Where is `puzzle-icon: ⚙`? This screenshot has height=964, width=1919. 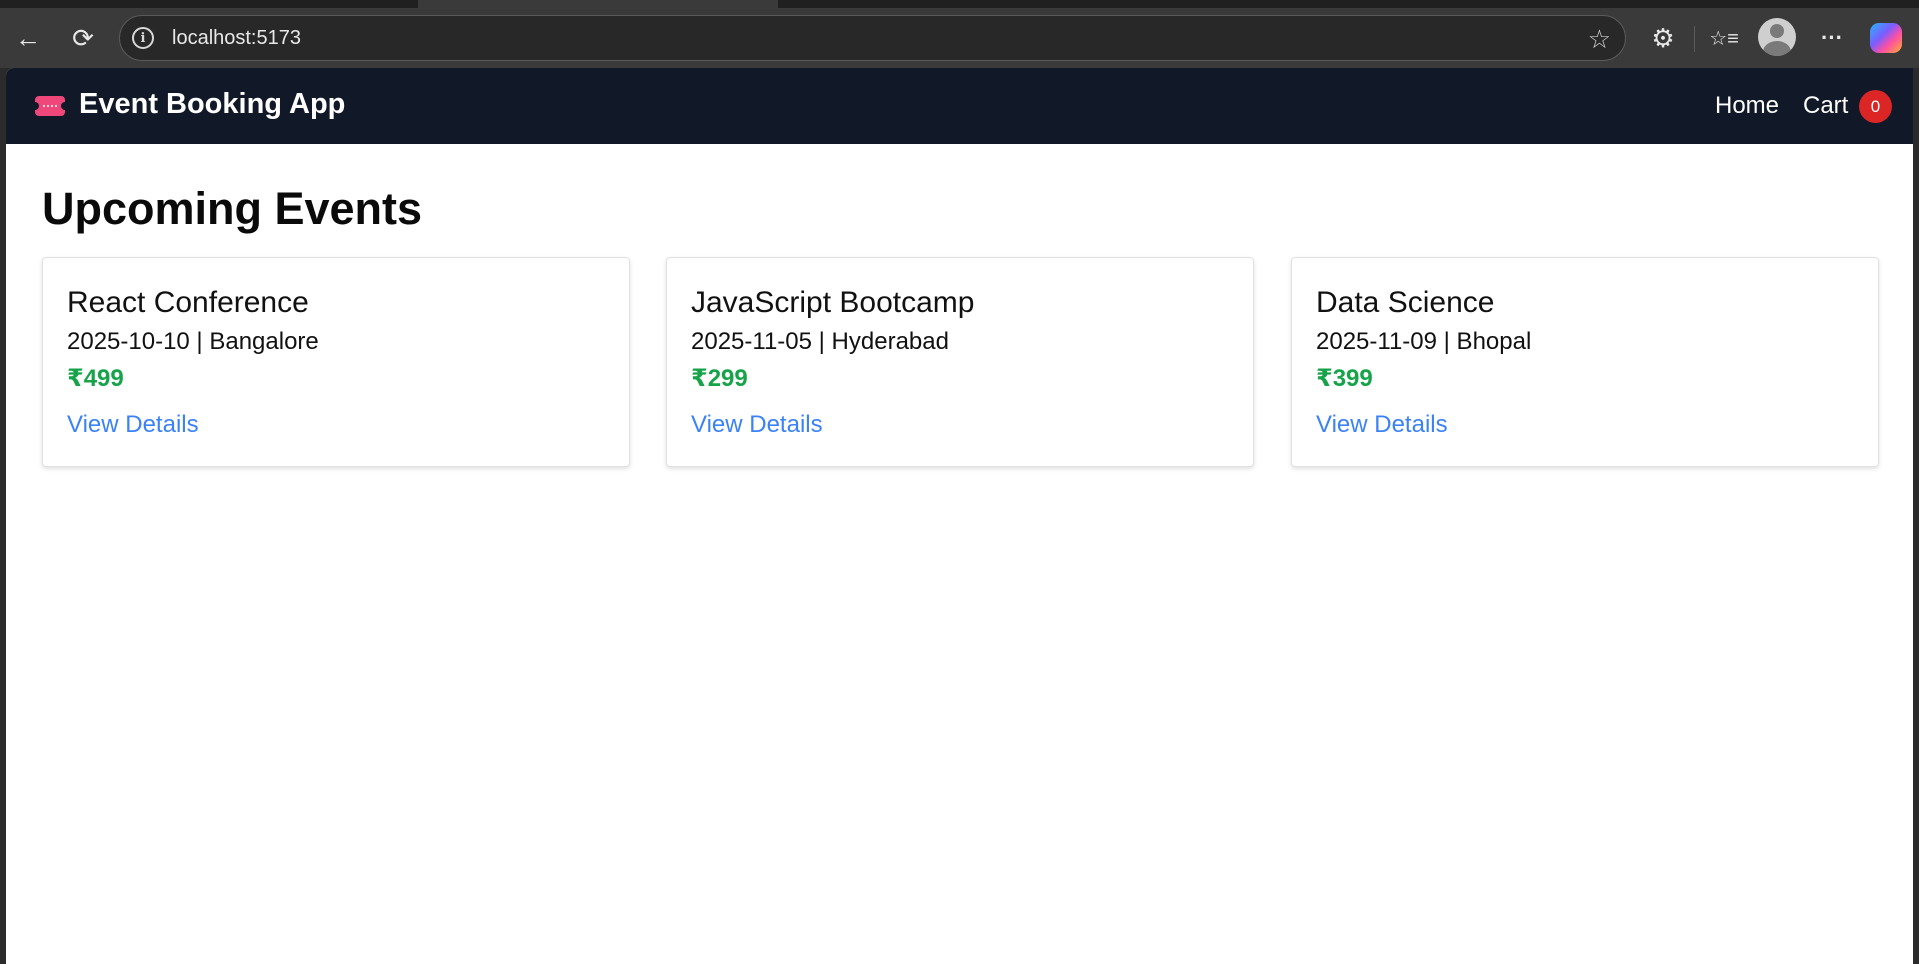 puzzle-icon: ⚙ is located at coordinates (1663, 38).